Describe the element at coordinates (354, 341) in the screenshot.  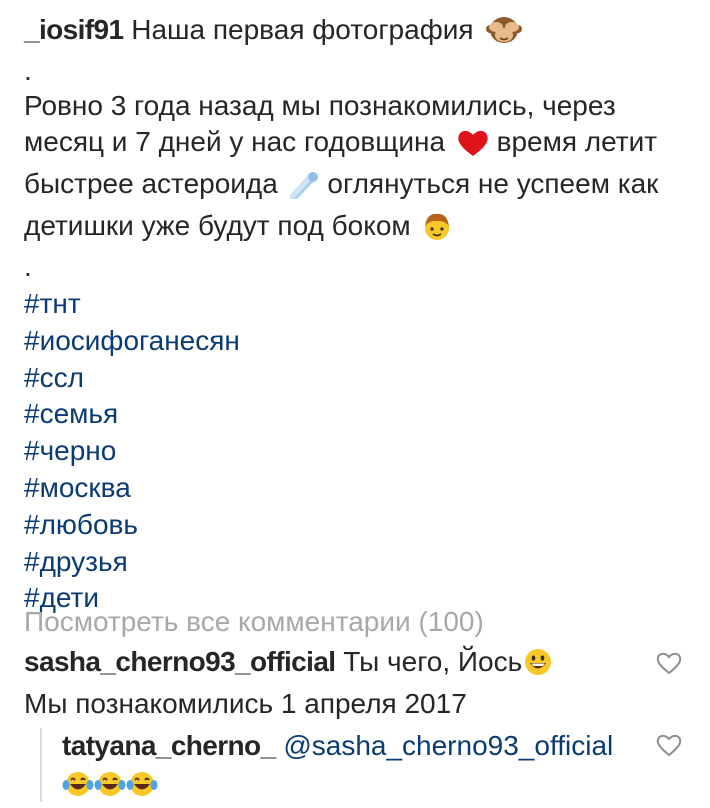
I see `hashtag-link: #иосифоганесян` at that location.